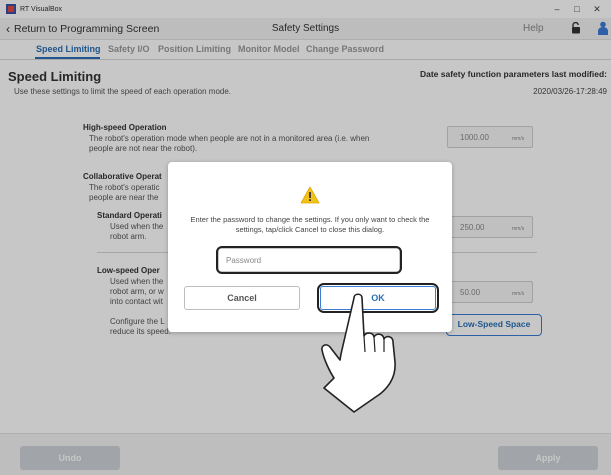 This screenshot has height=475, width=611. I want to click on pointing-hand-icon, so click(358, 353).